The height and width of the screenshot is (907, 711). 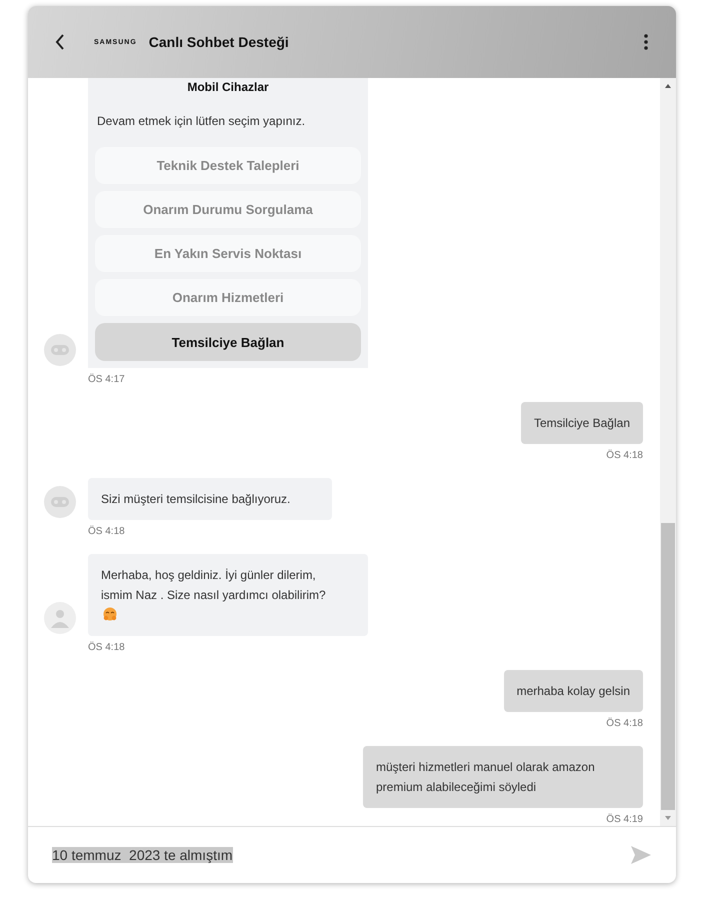 I want to click on user-avatar-icon, so click(x=60, y=618).